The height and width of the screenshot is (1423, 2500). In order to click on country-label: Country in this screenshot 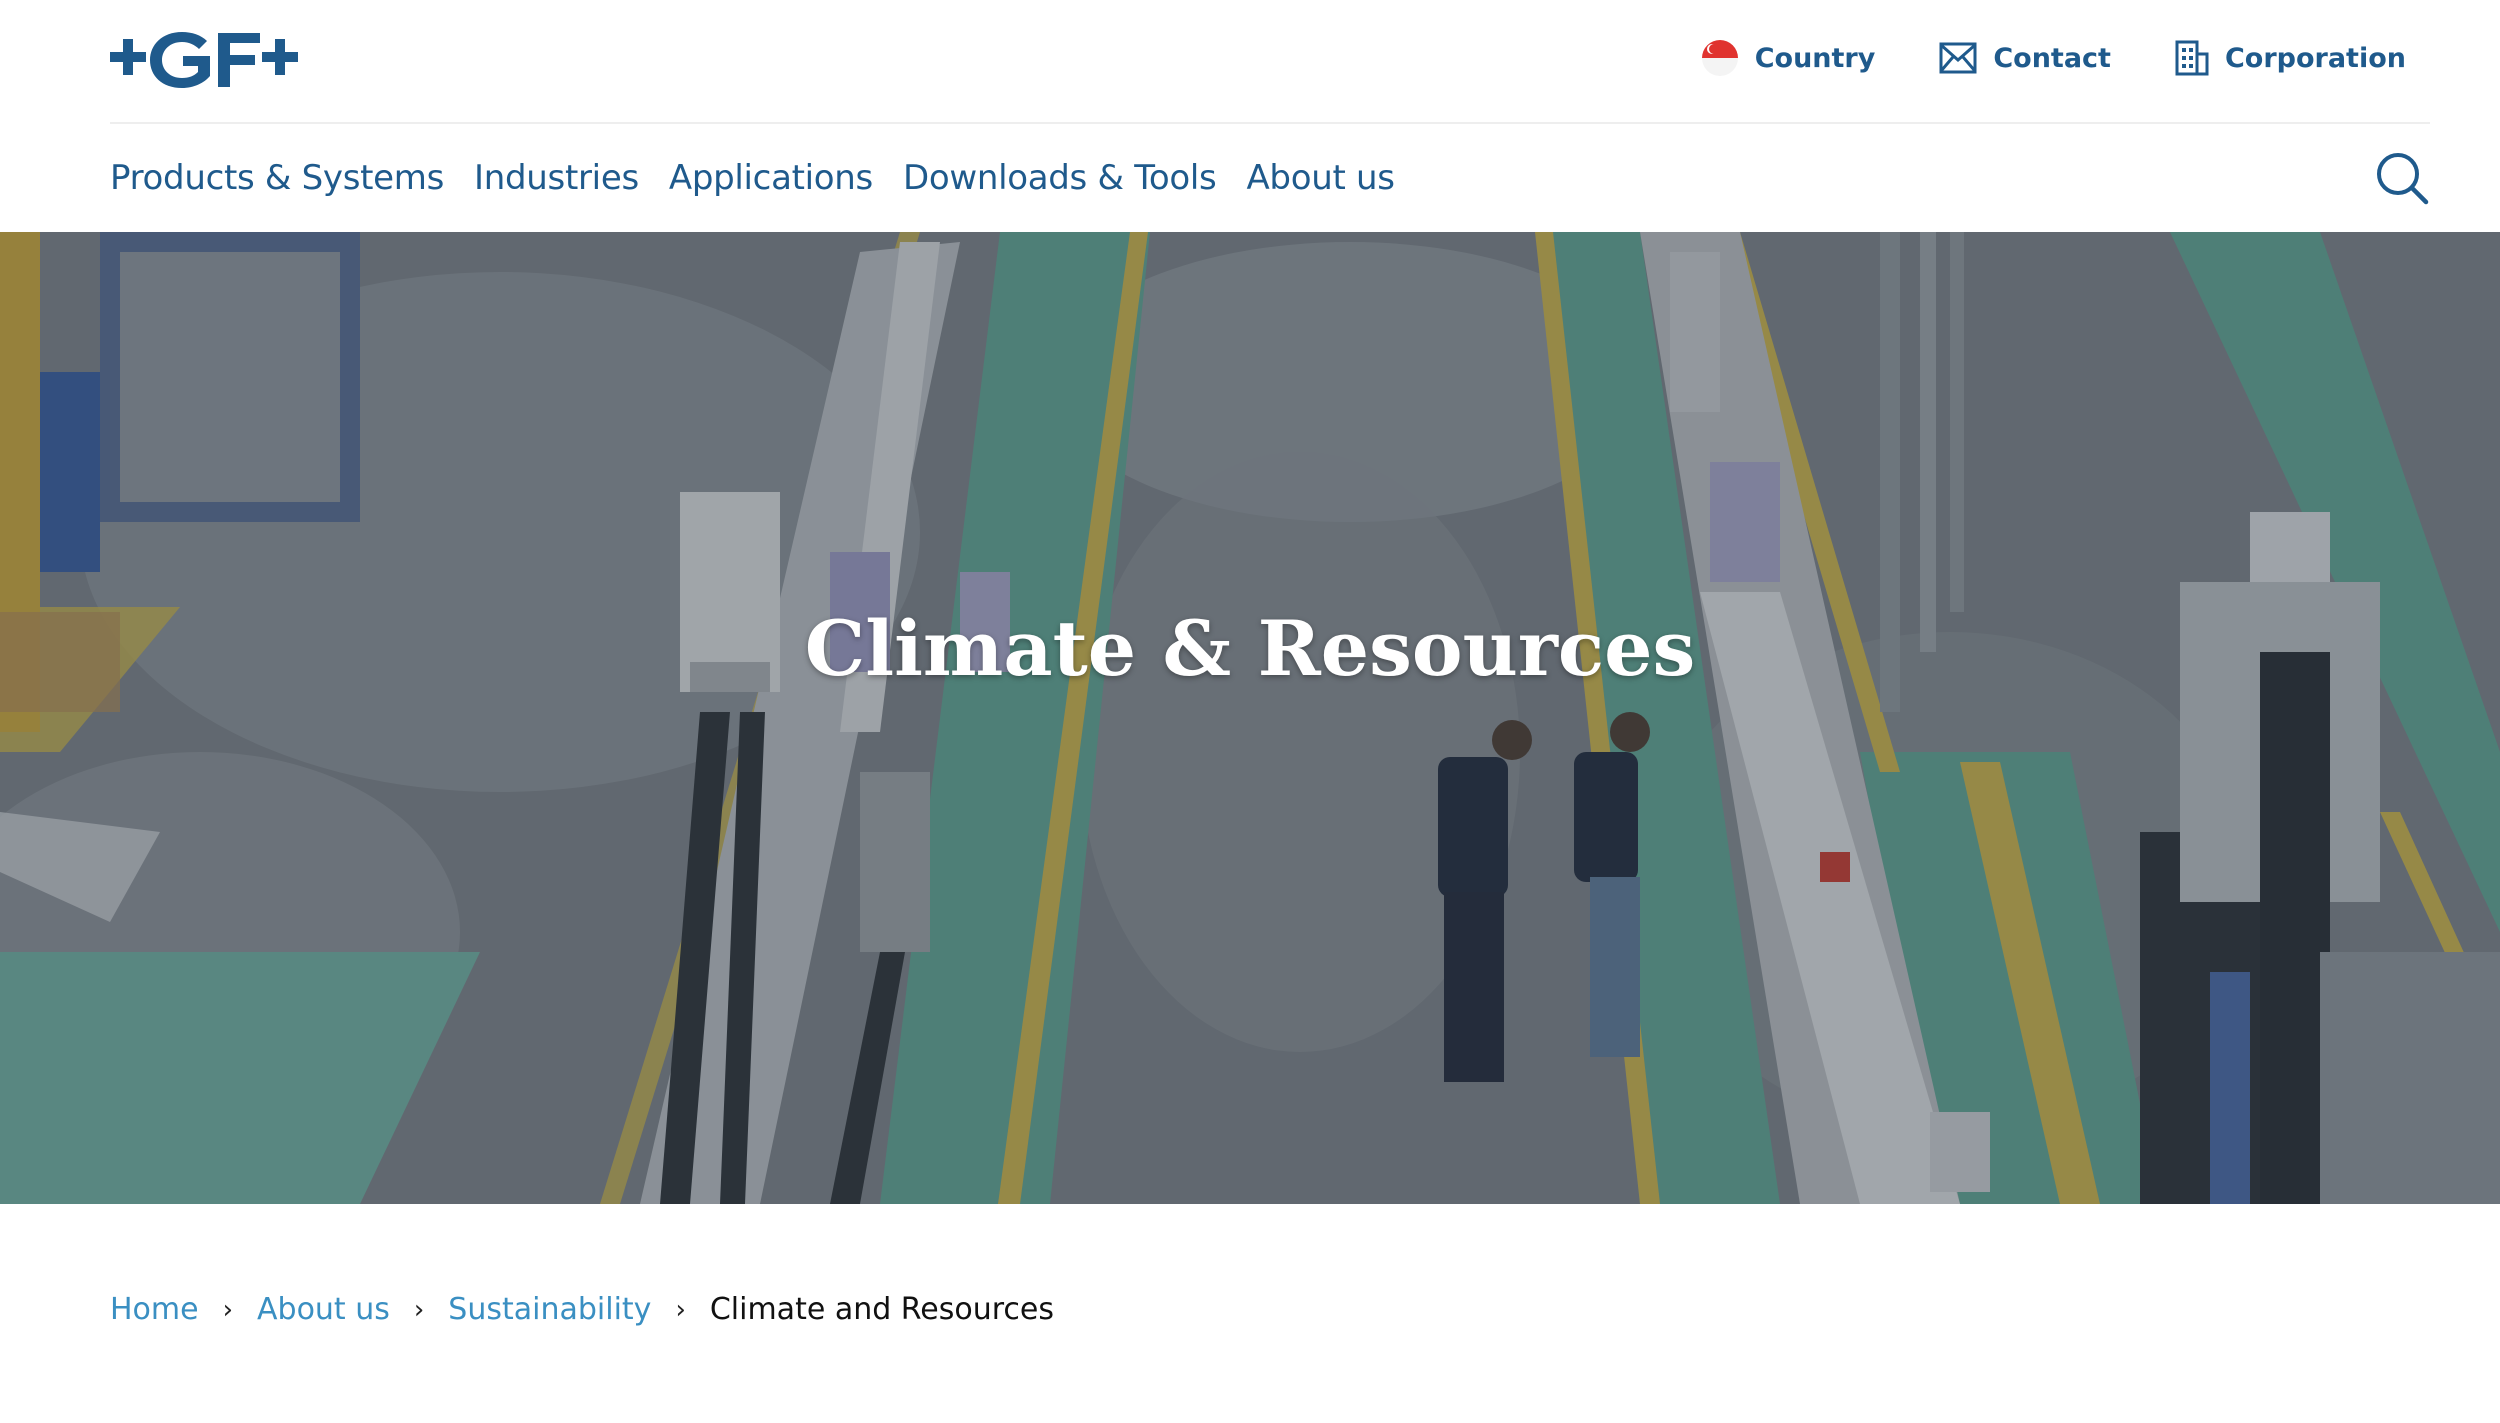, I will do `click(1815, 58)`.